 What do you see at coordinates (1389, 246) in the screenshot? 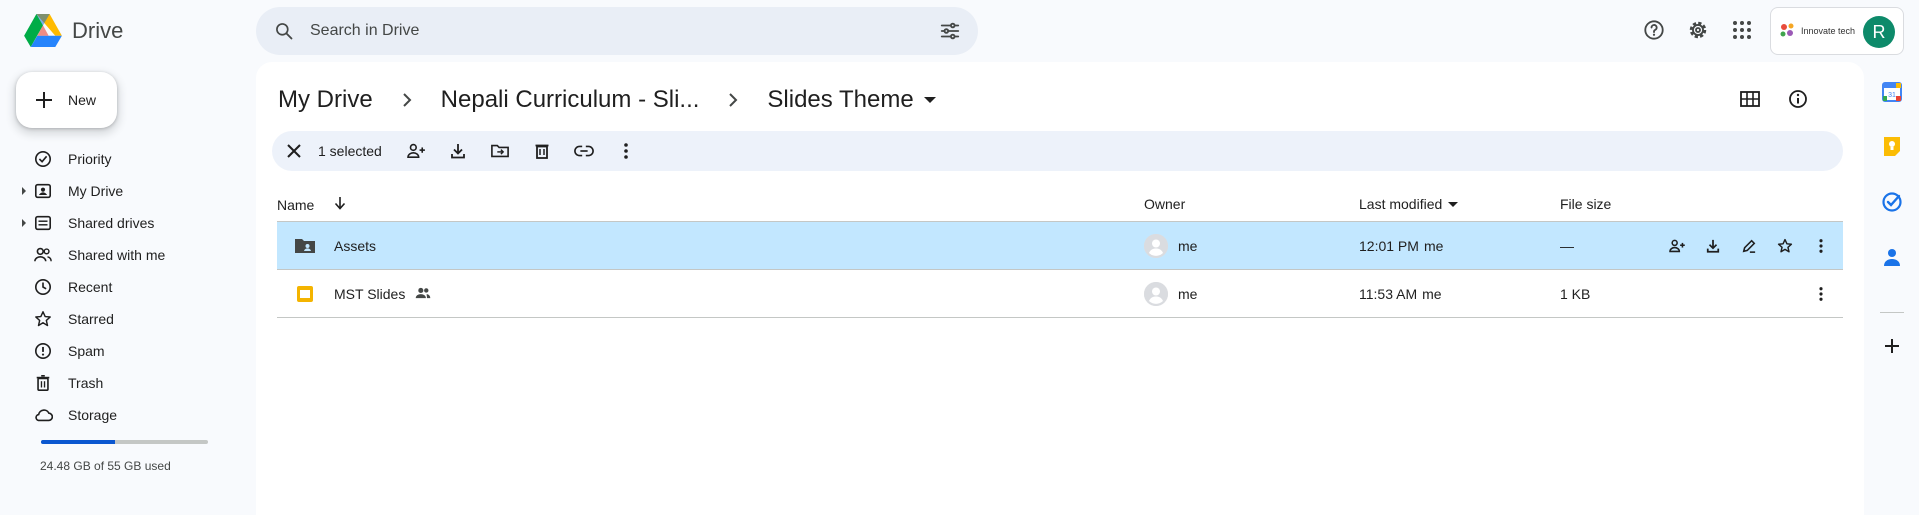
I see `modified-time: 12:01 PM` at bounding box center [1389, 246].